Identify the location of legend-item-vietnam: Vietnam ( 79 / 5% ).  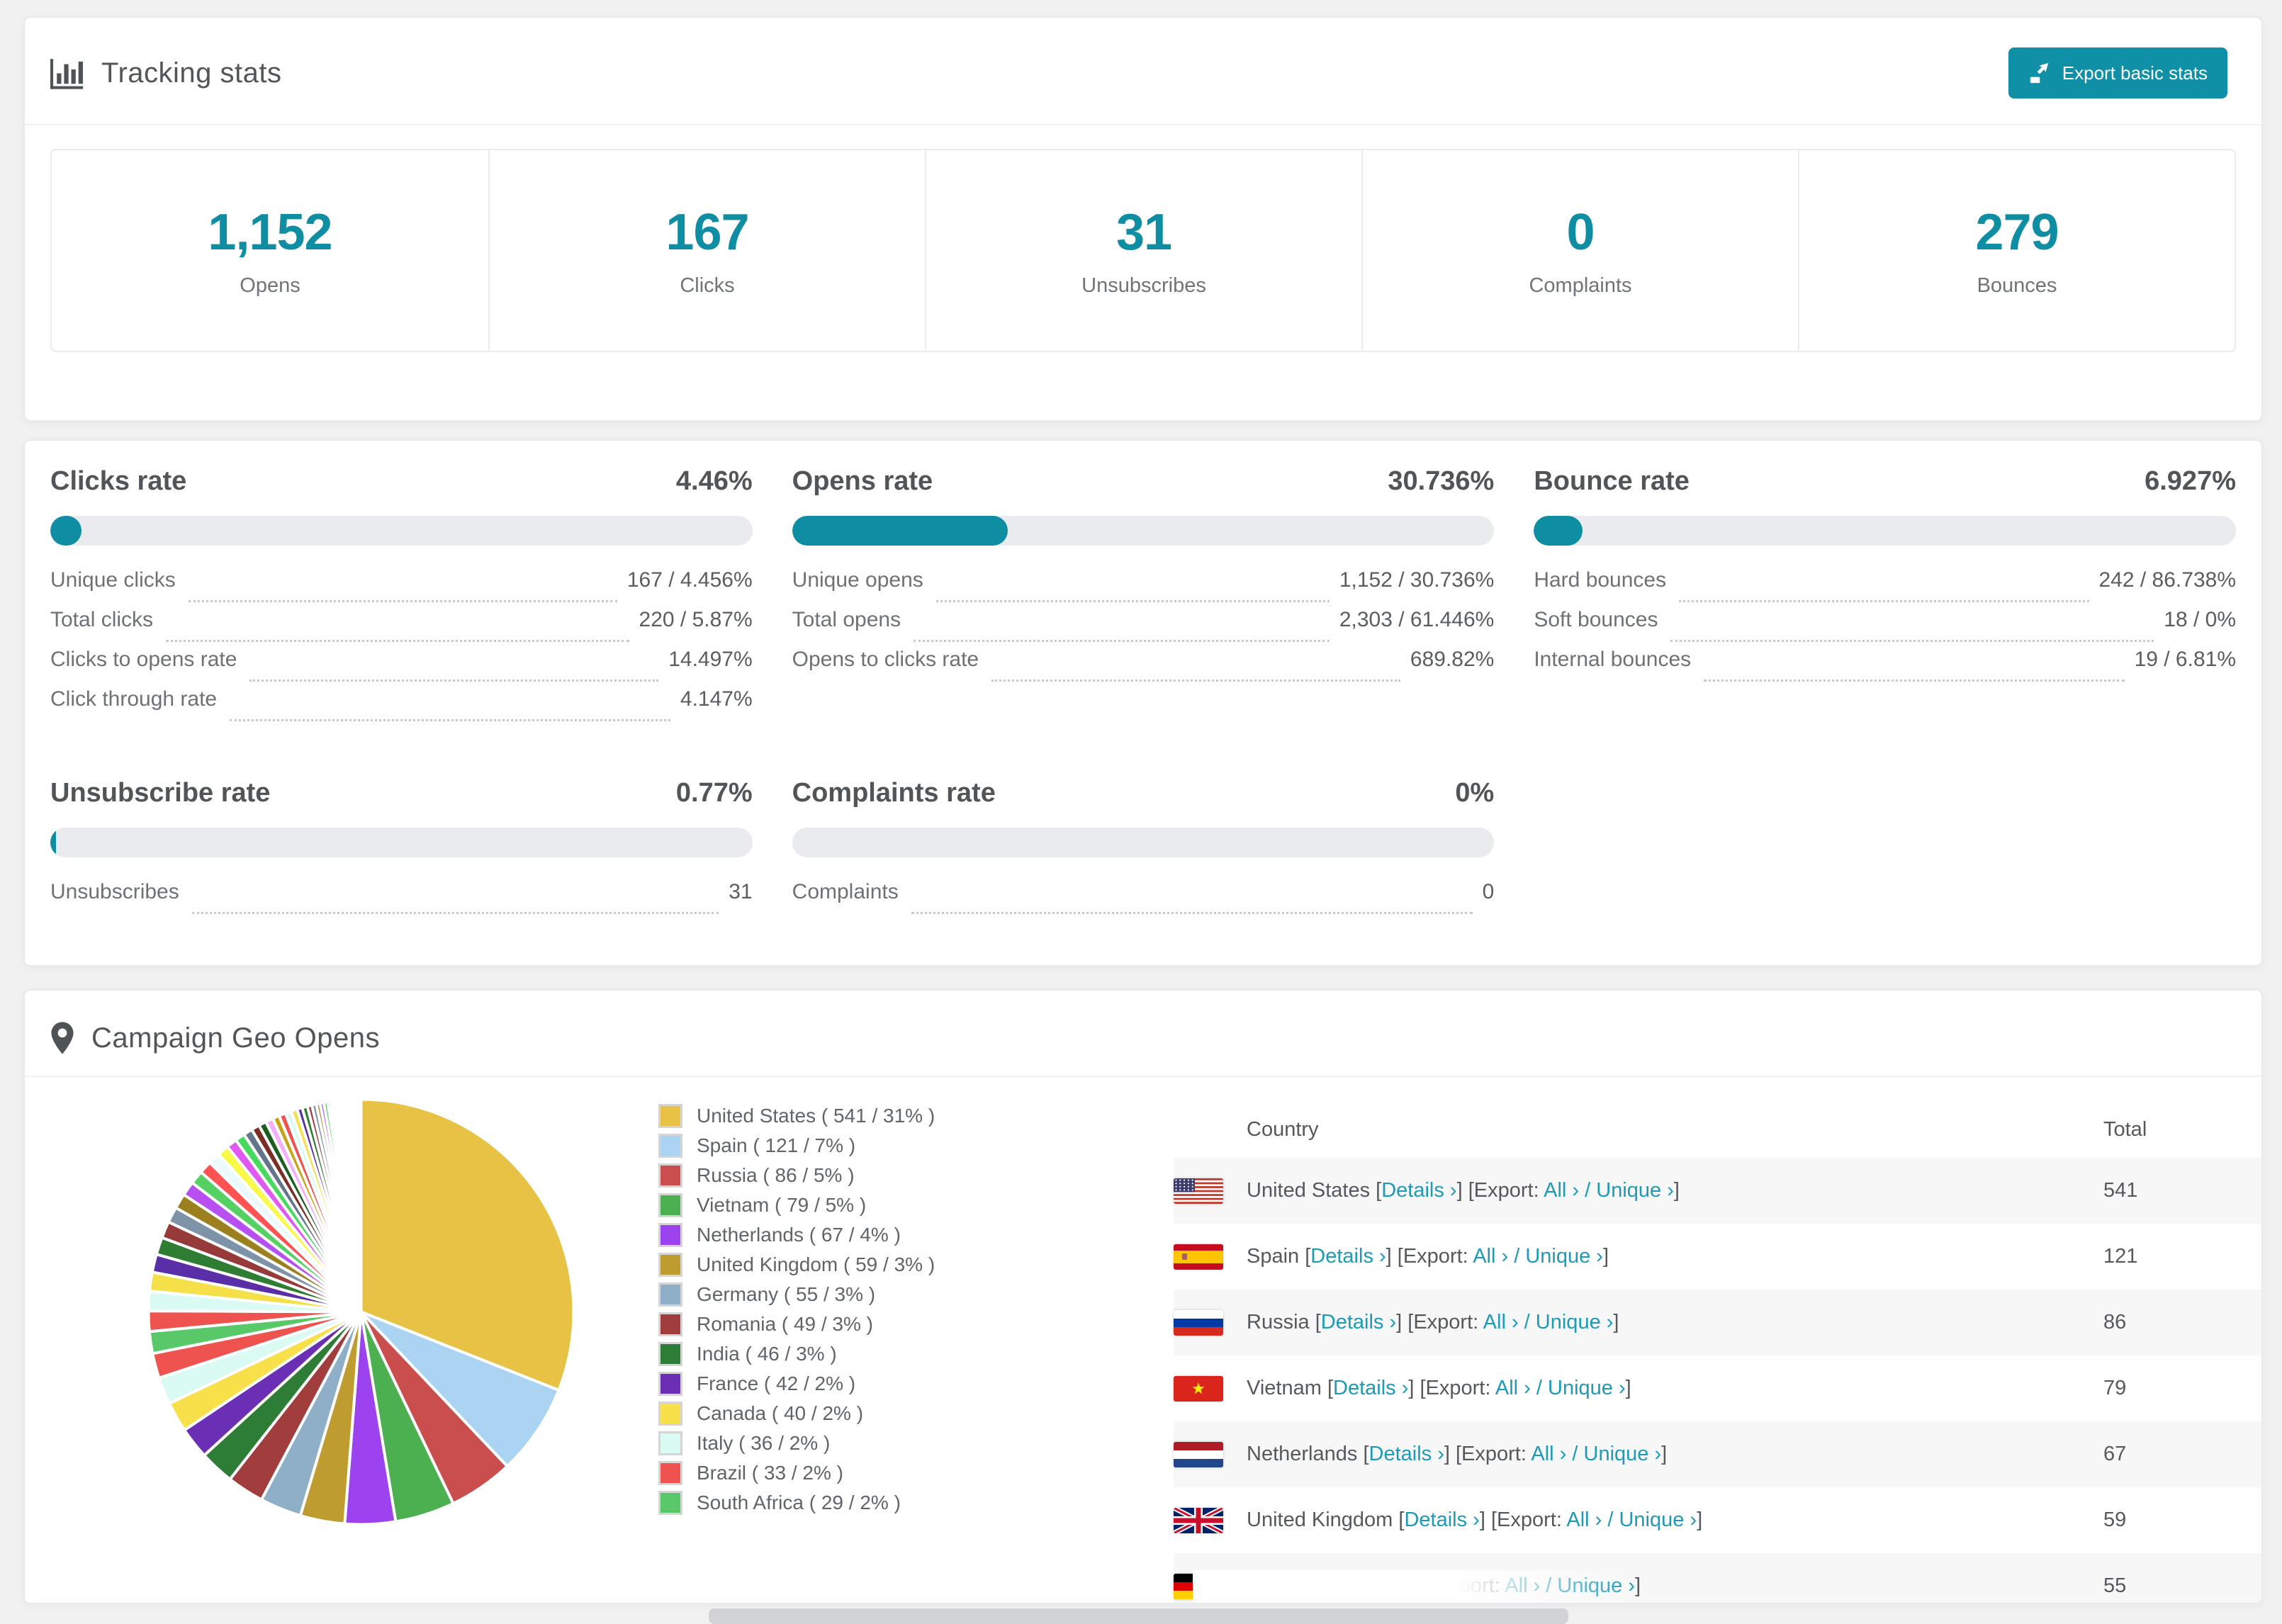
(916, 1205).